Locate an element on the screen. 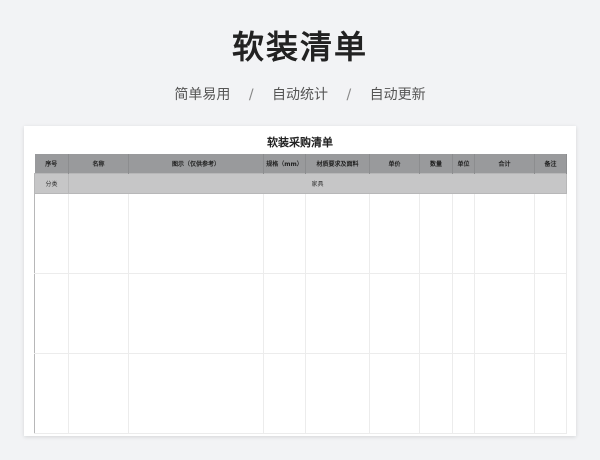 The width and height of the screenshot is (600, 460). header-total: 合计 is located at coordinates (504, 164).